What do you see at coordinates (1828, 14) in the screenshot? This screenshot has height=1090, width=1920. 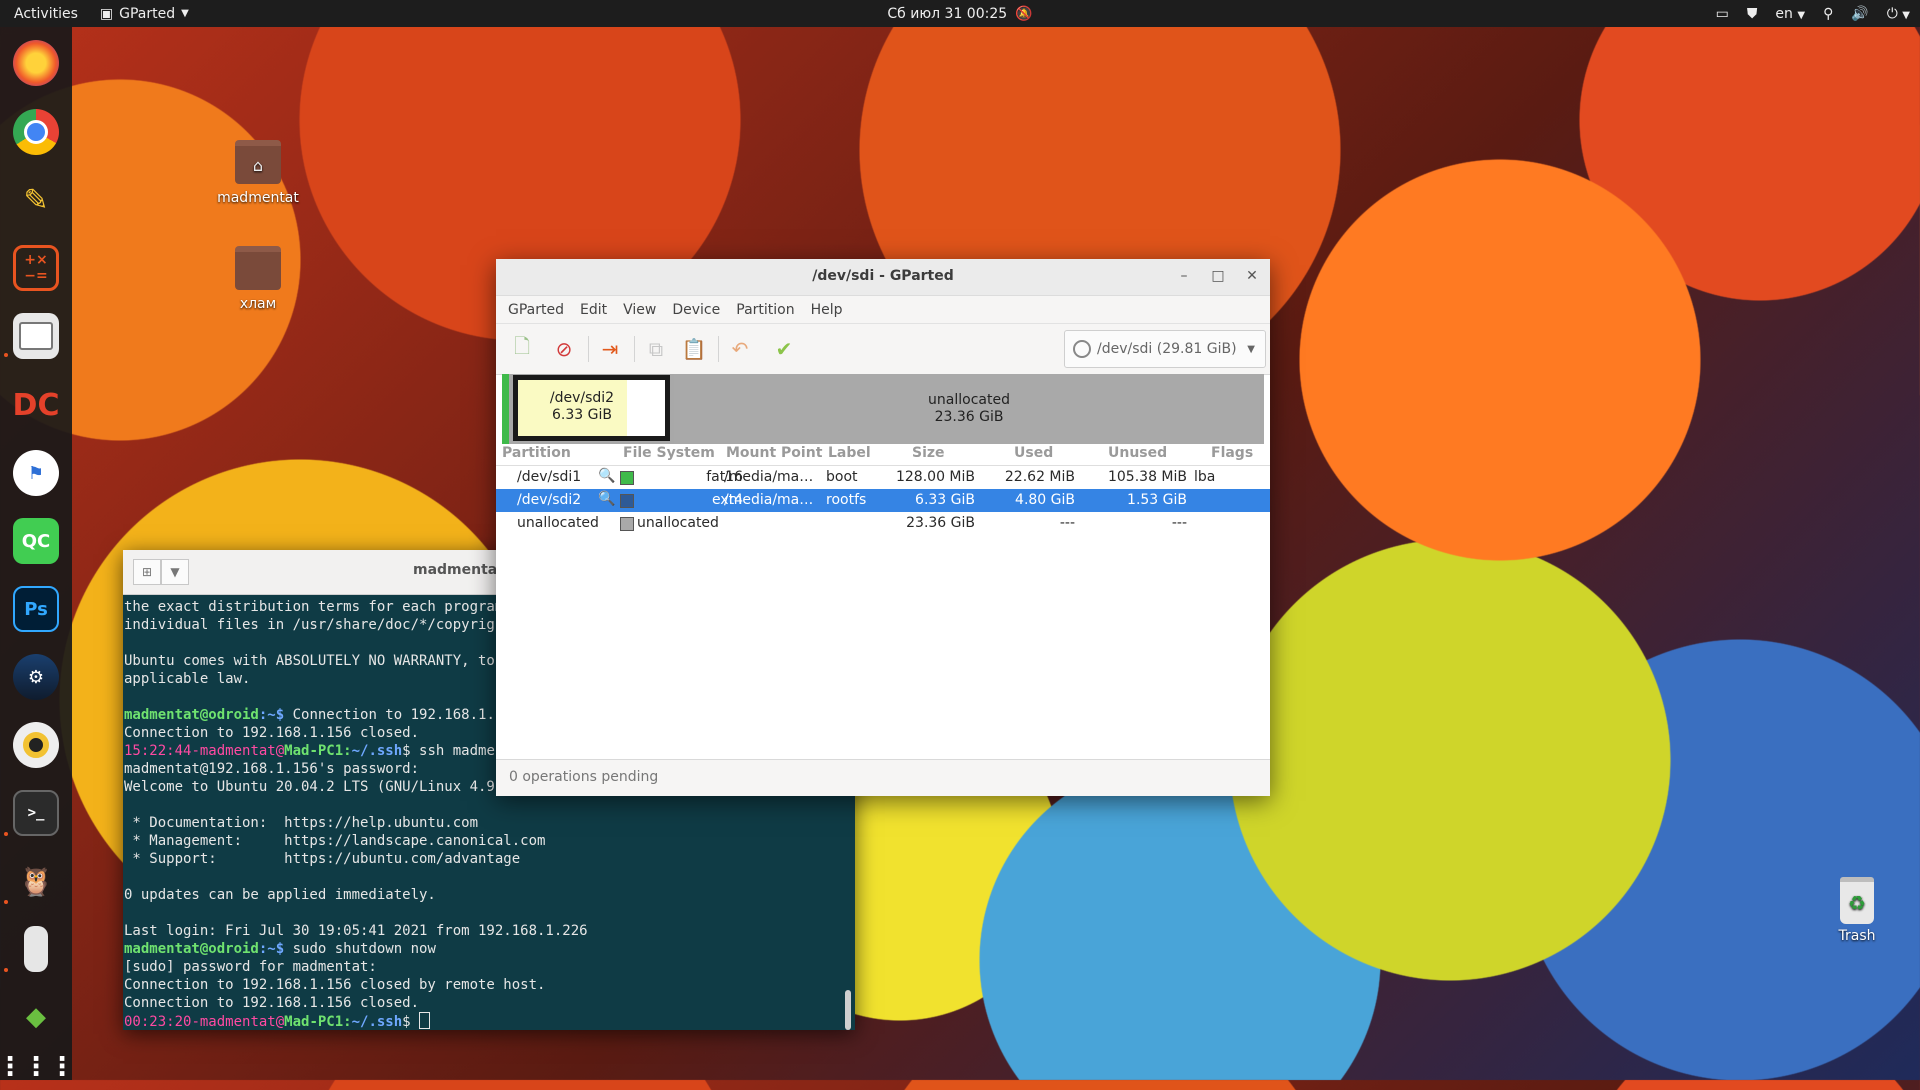 I see `network-icon: ⚲` at bounding box center [1828, 14].